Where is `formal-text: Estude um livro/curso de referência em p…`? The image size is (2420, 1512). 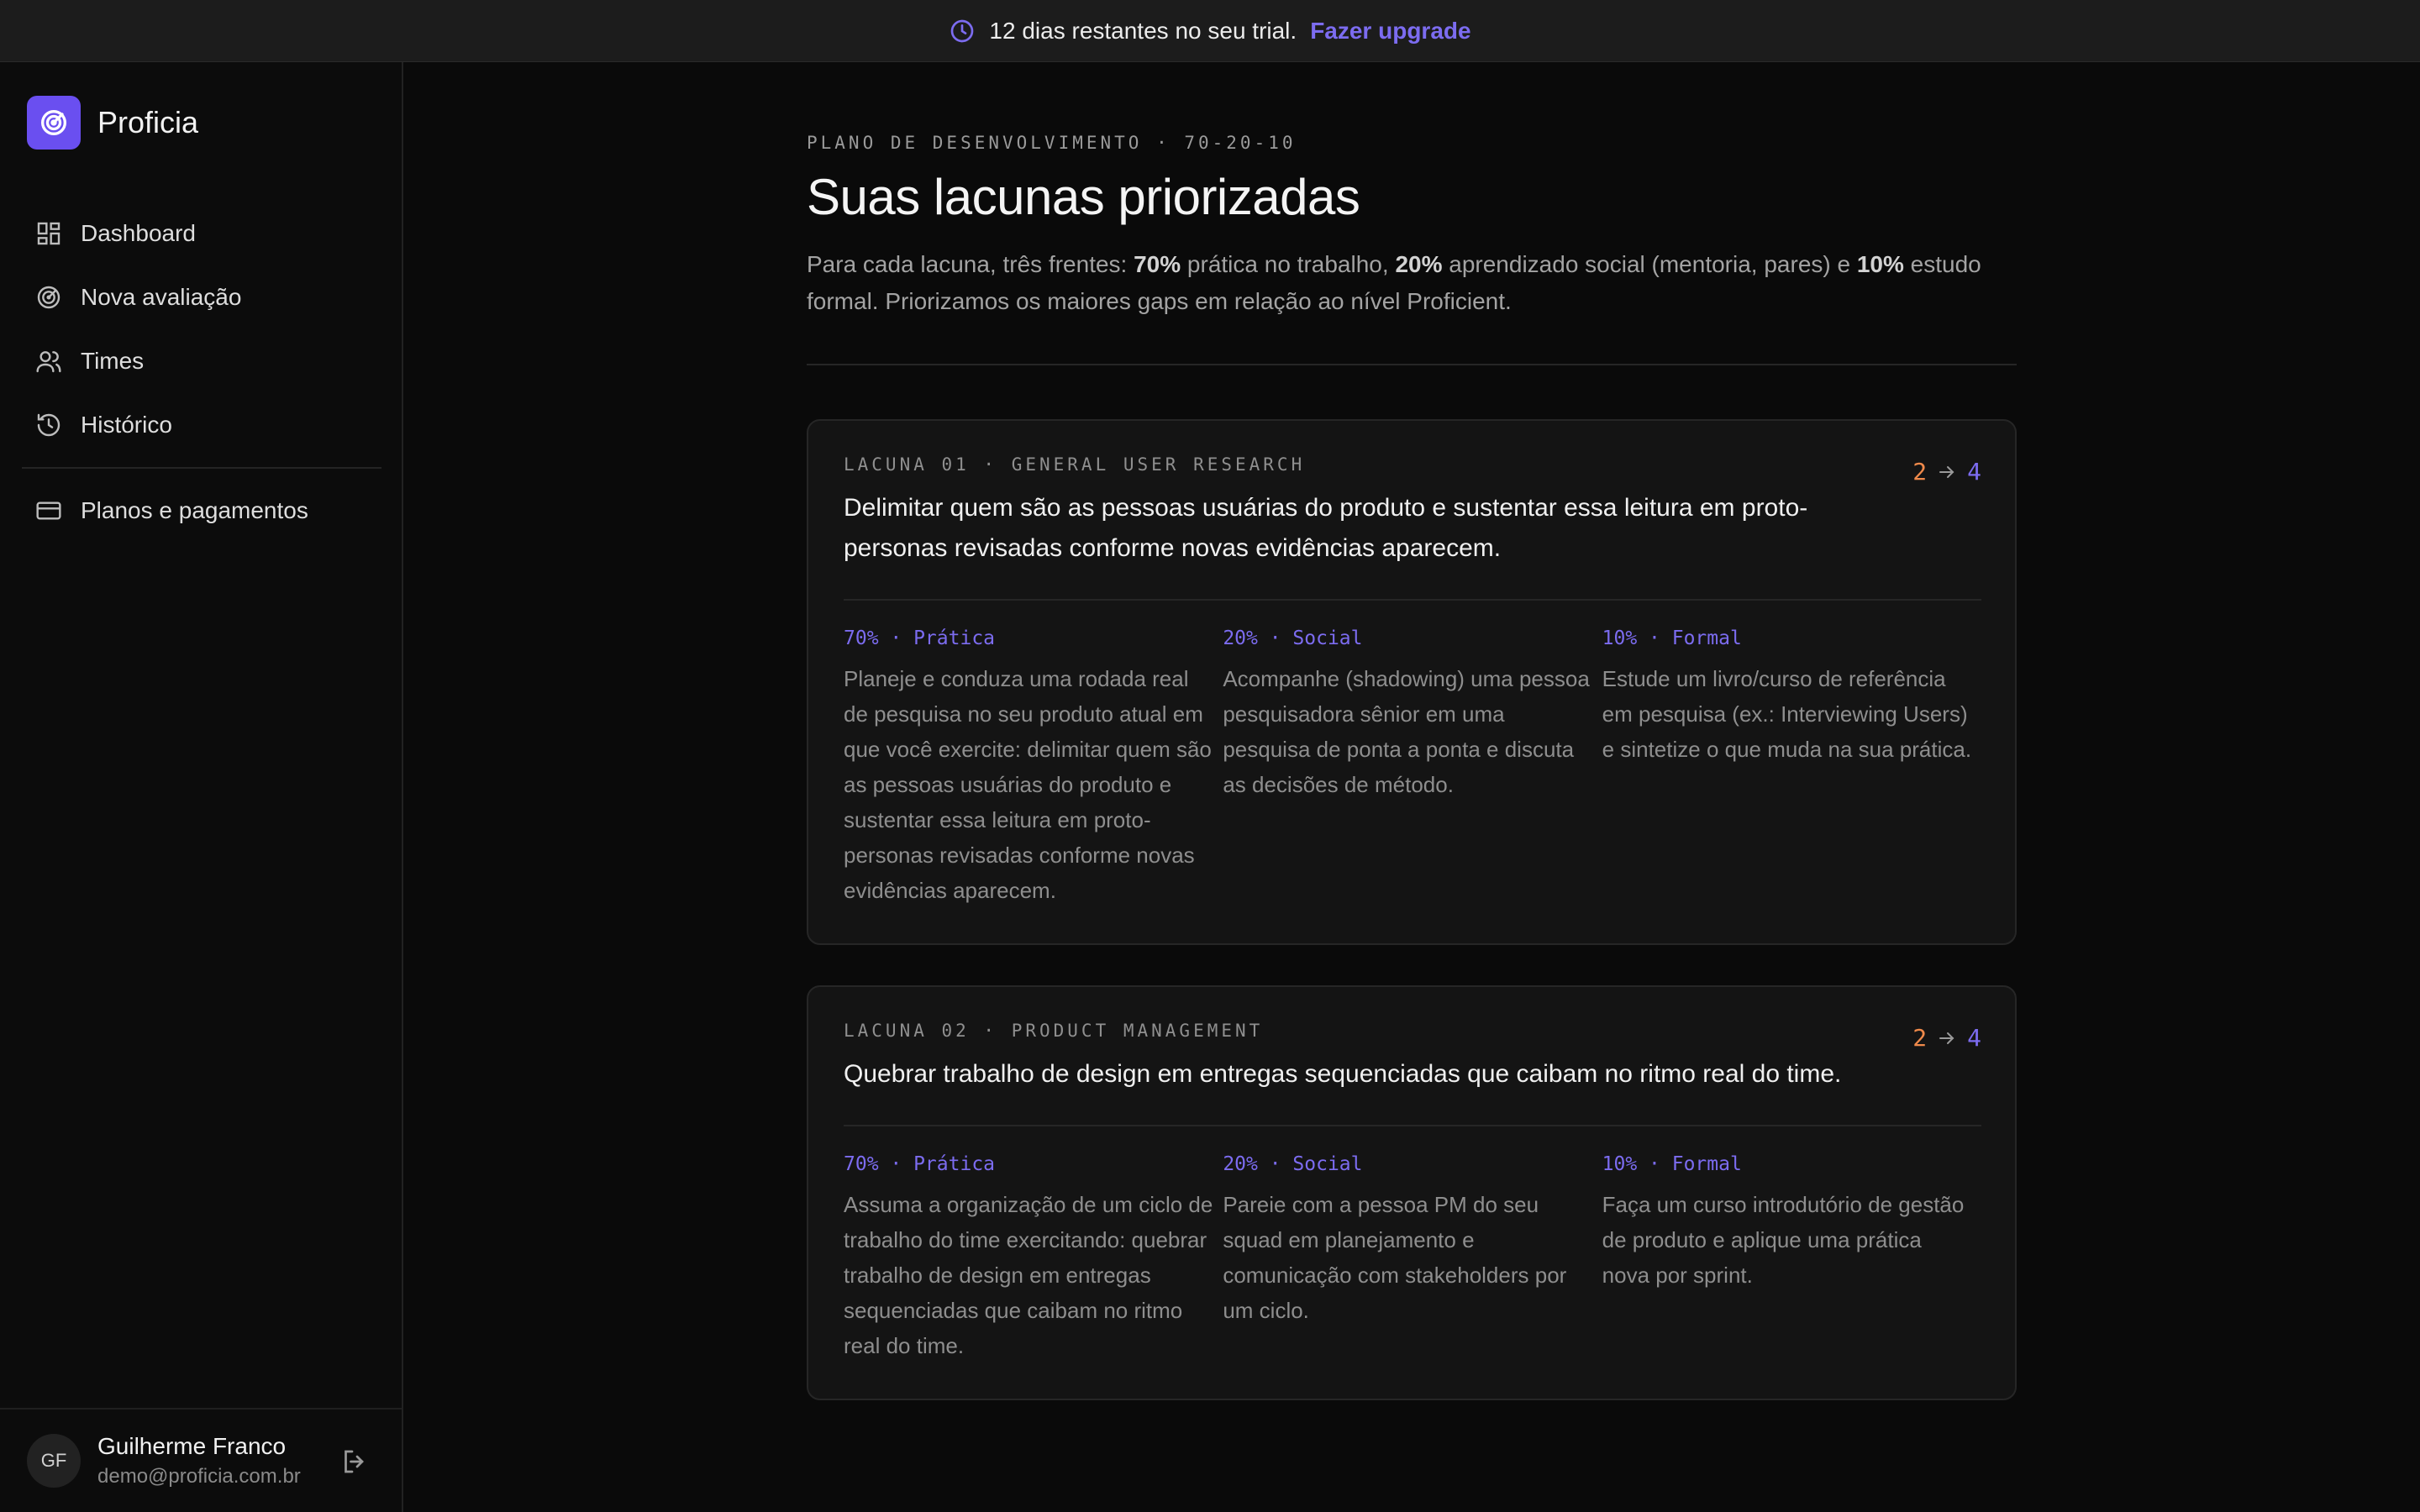
formal-text: Estude um livro/curso de referência em p… is located at coordinates (1787, 714).